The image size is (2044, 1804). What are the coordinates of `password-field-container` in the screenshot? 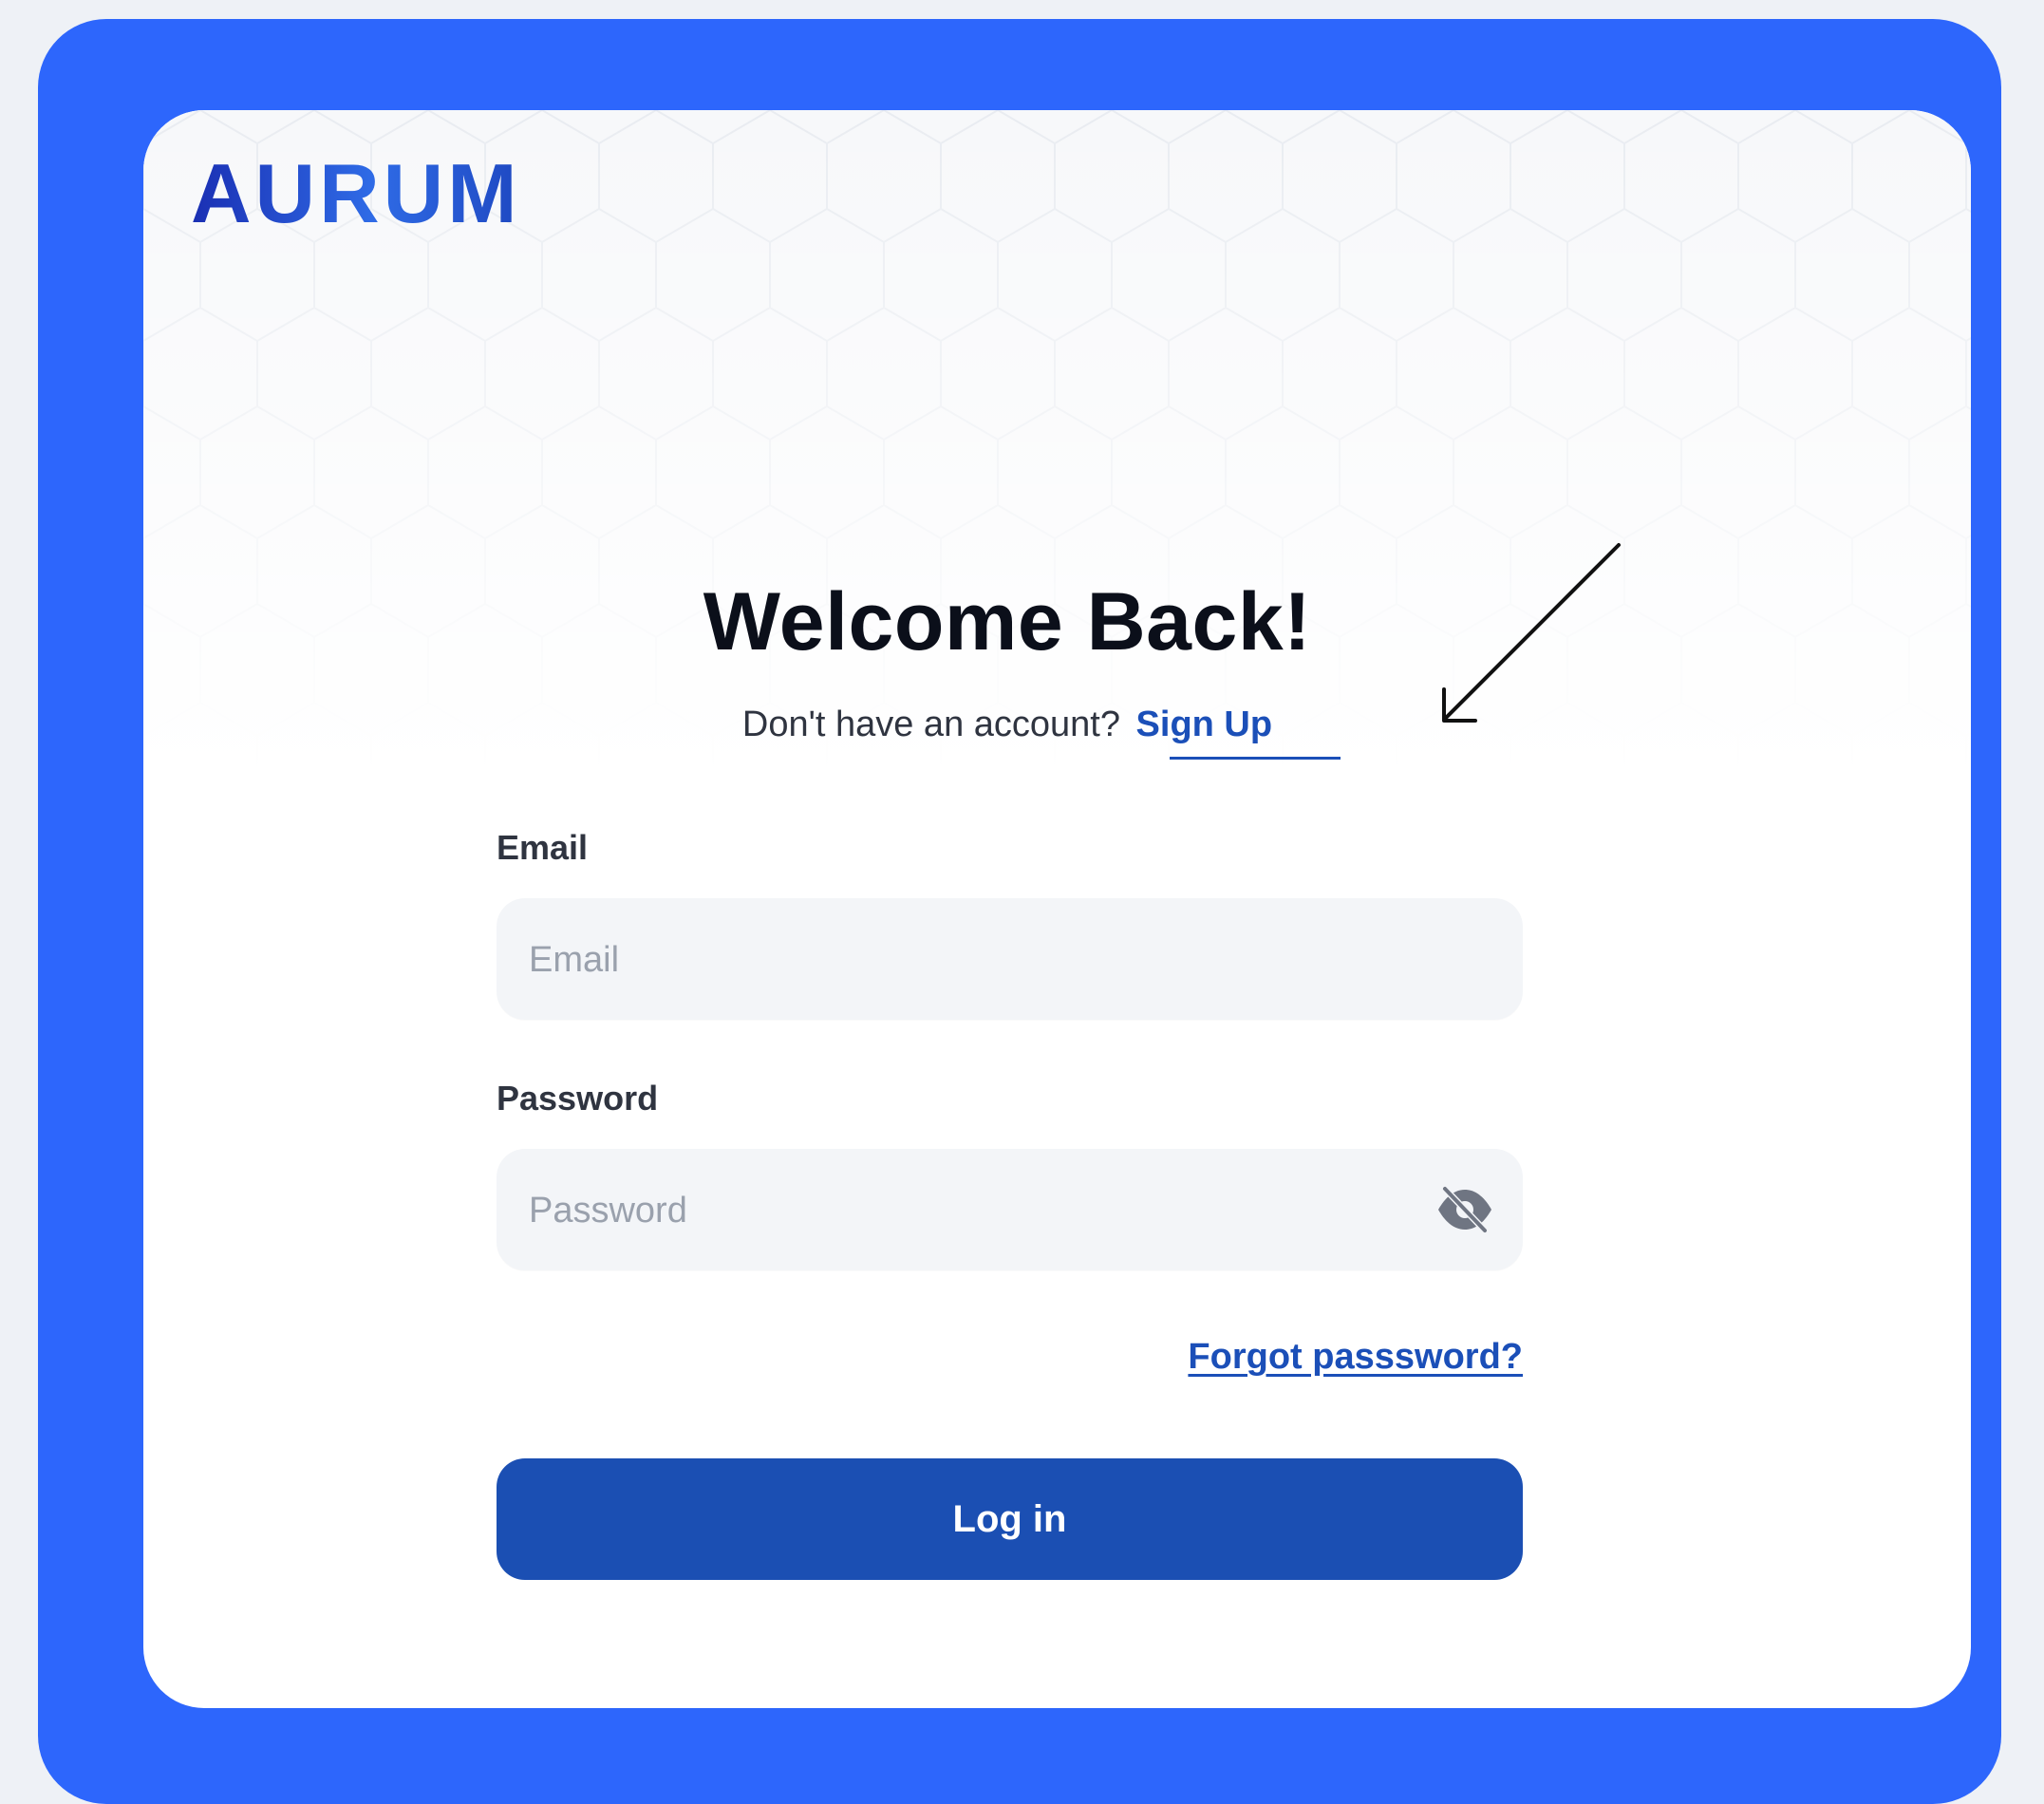 It's located at (1010, 1211).